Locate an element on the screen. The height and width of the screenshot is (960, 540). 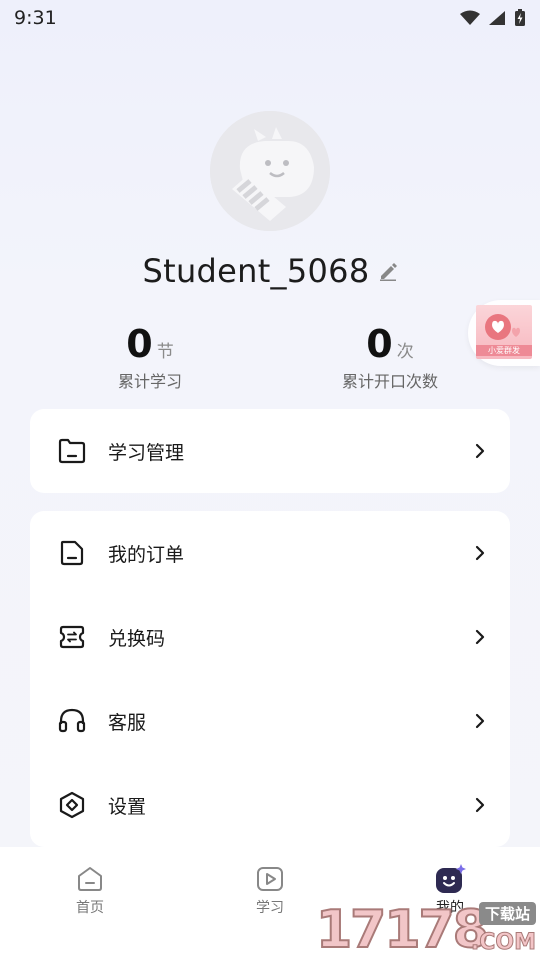
nav-label: 学习 is located at coordinates (270, 908).